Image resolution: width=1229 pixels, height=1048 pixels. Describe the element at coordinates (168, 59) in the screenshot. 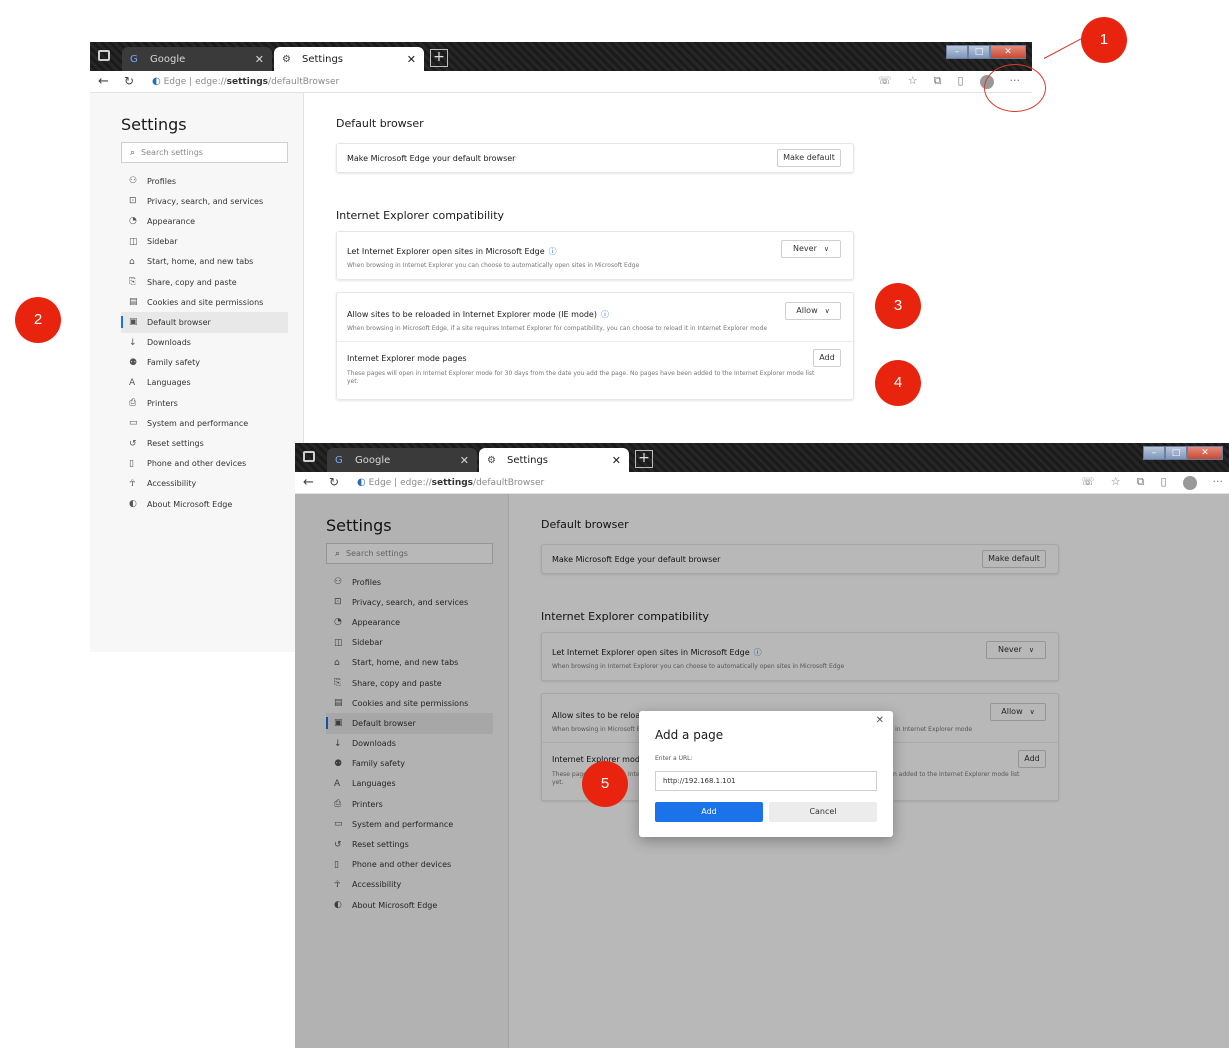

I see `tab-label: Google` at that location.